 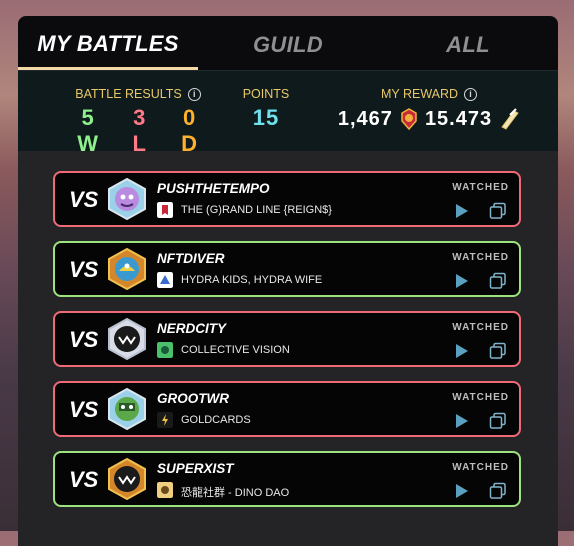 I want to click on losses-count: 3 L, so click(x=139, y=130).